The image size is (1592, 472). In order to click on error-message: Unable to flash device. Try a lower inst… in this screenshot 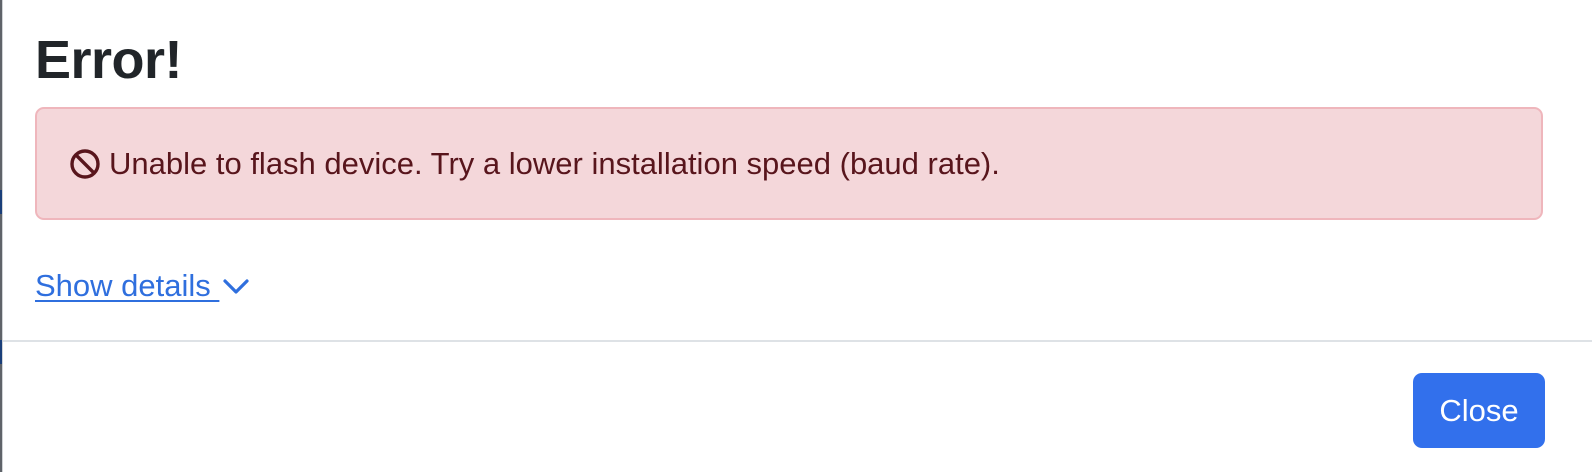, I will do `click(554, 163)`.